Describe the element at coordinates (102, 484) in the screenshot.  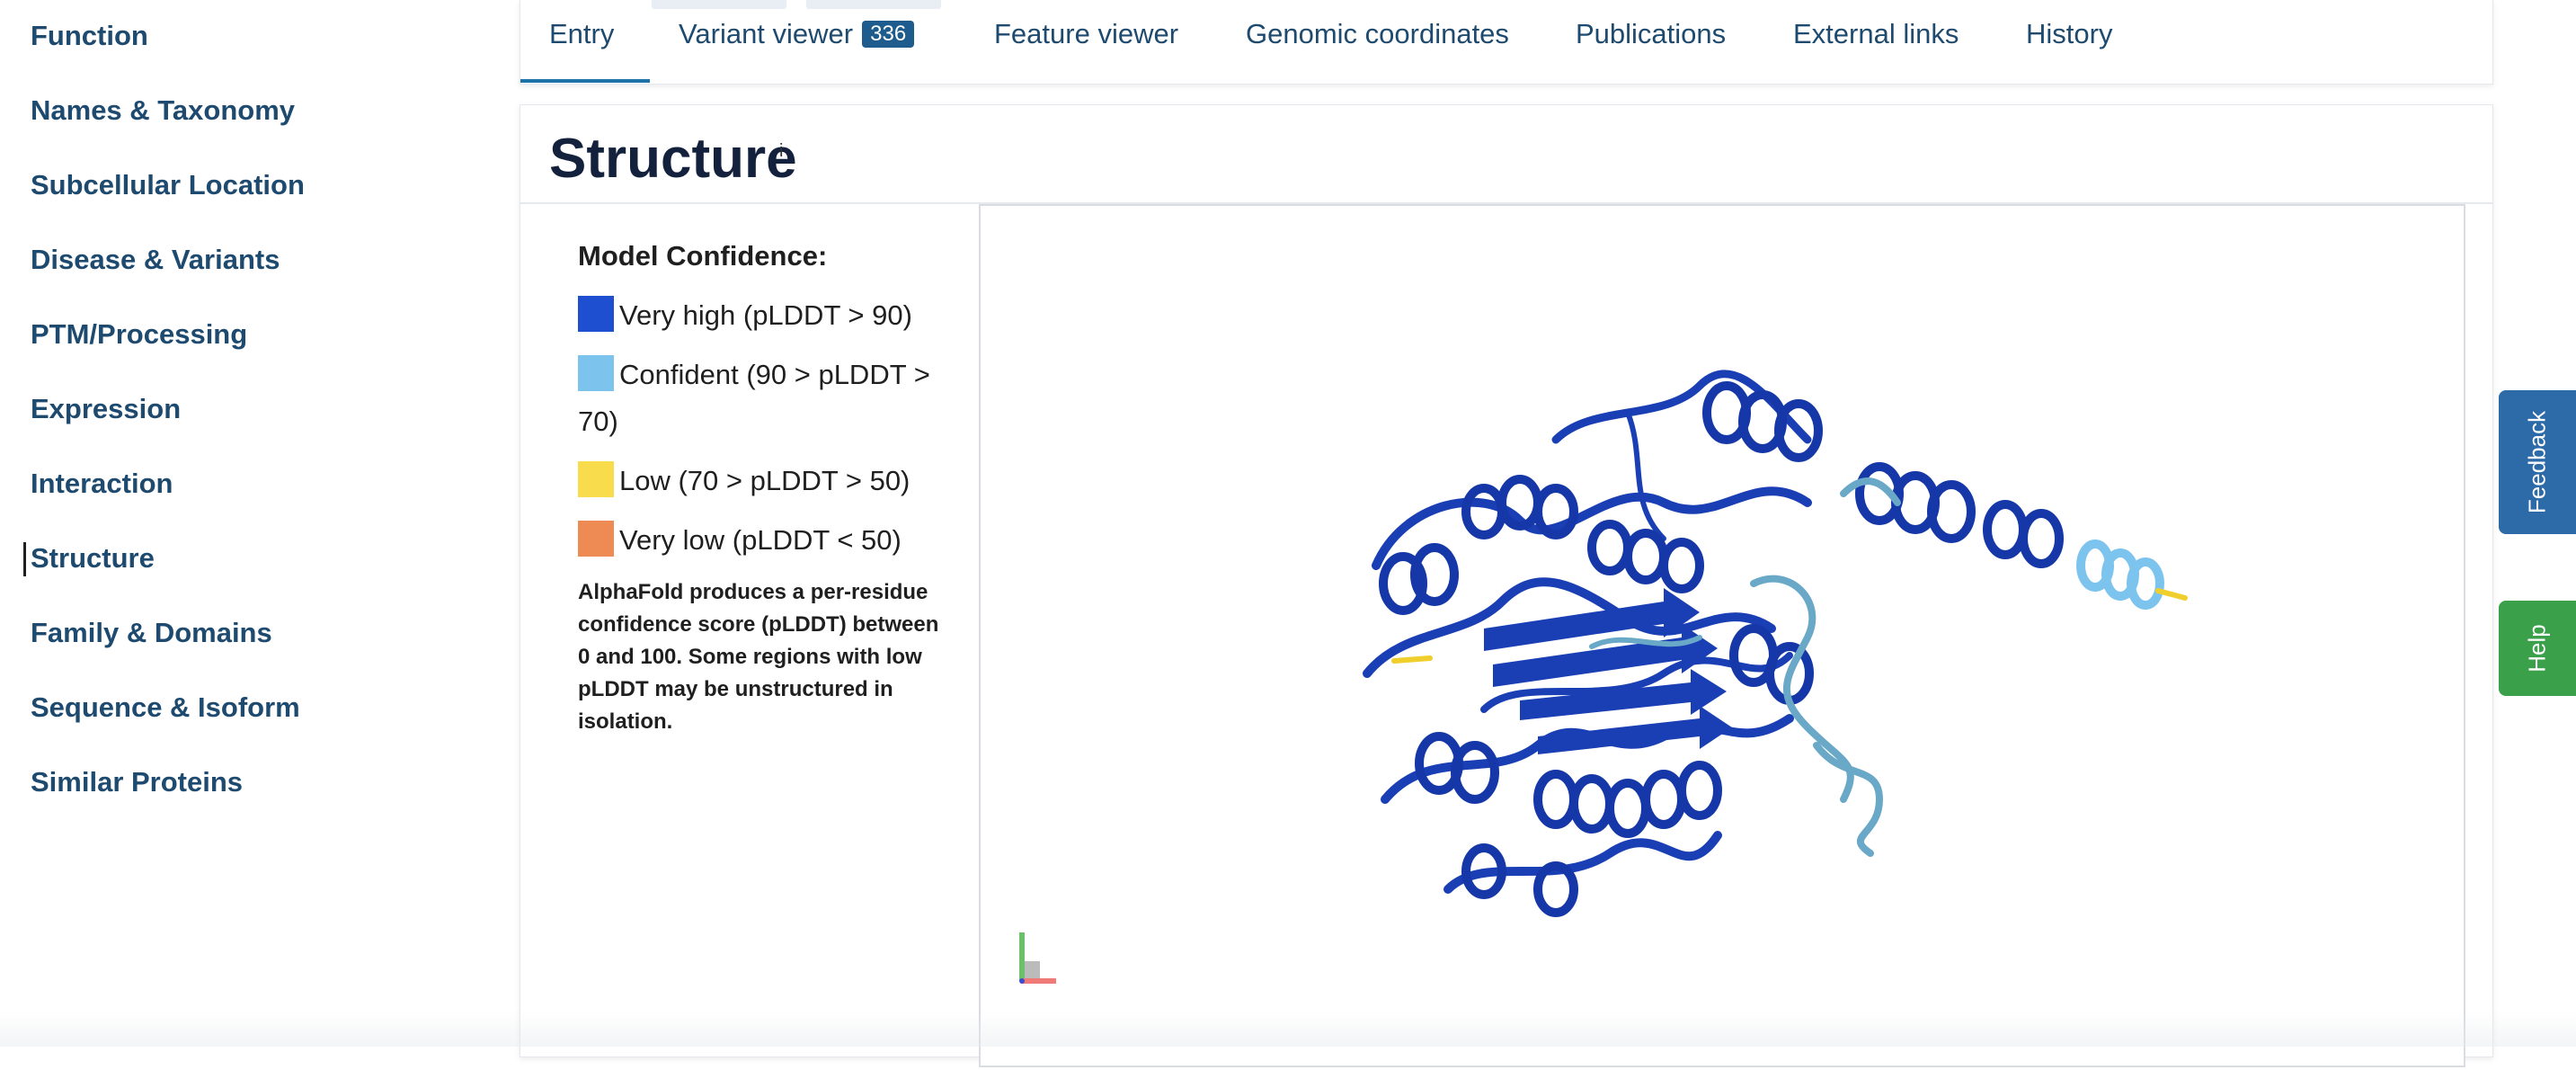
I see `sidebar-item-interaction: Interaction` at that location.